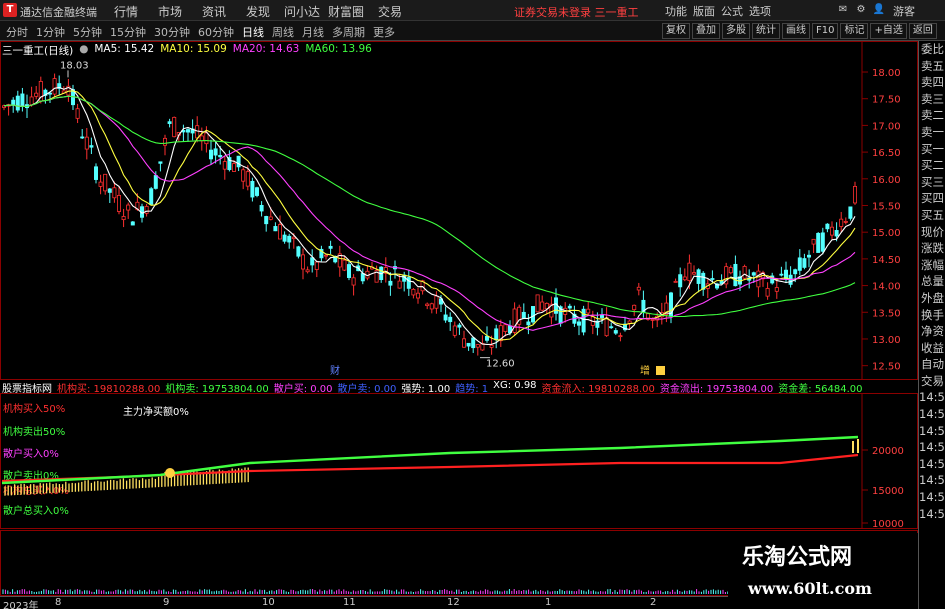 The height and width of the screenshot is (609, 945). I want to click on menu-item-discover: 发现, so click(258, 11).